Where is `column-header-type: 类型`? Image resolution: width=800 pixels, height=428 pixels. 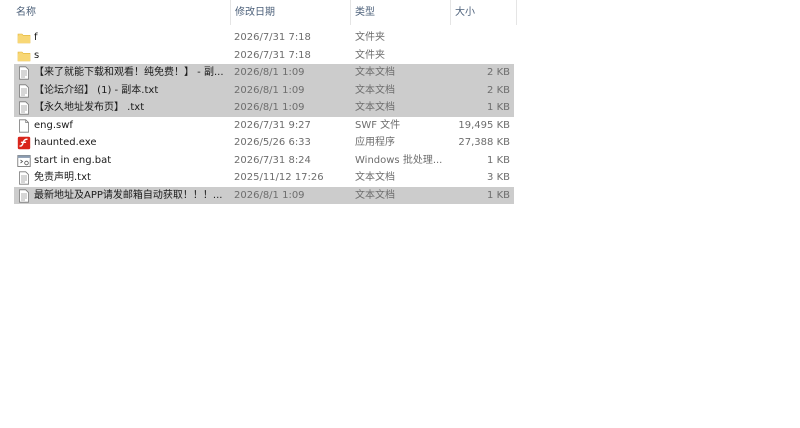 column-header-type: 类型 is located at coordinates (400, 12).